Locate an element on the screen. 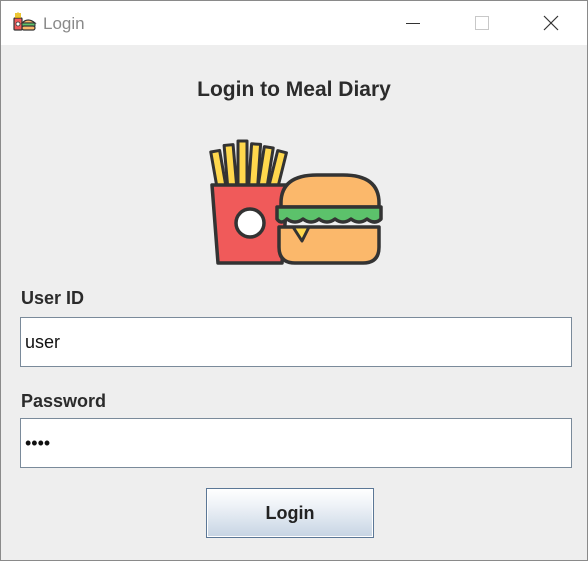 The height and width of the screenshot is (561, 588). user-id-input is located at coordinates (296, 342).